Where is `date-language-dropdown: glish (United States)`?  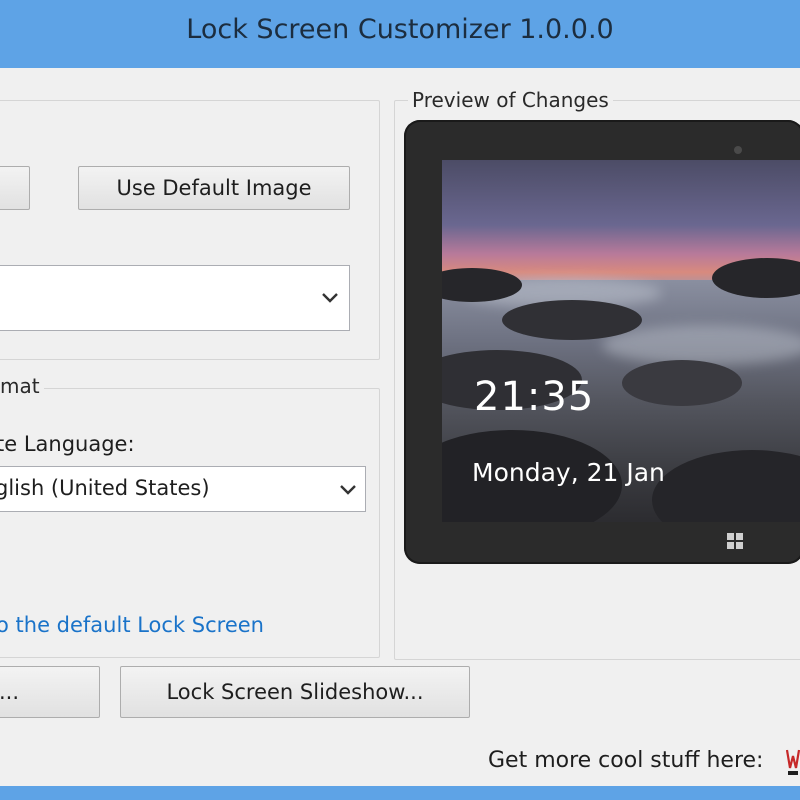 date-language-dropdown: glish (United States) is located at coordinates (183, 489).